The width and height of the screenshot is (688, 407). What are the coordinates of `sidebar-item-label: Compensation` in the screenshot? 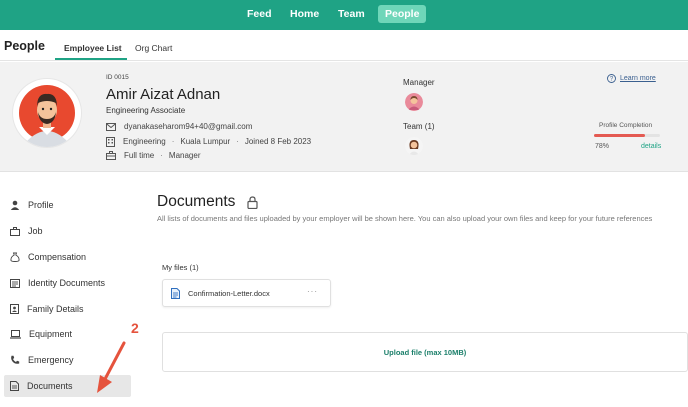 It's located at (57, 257).